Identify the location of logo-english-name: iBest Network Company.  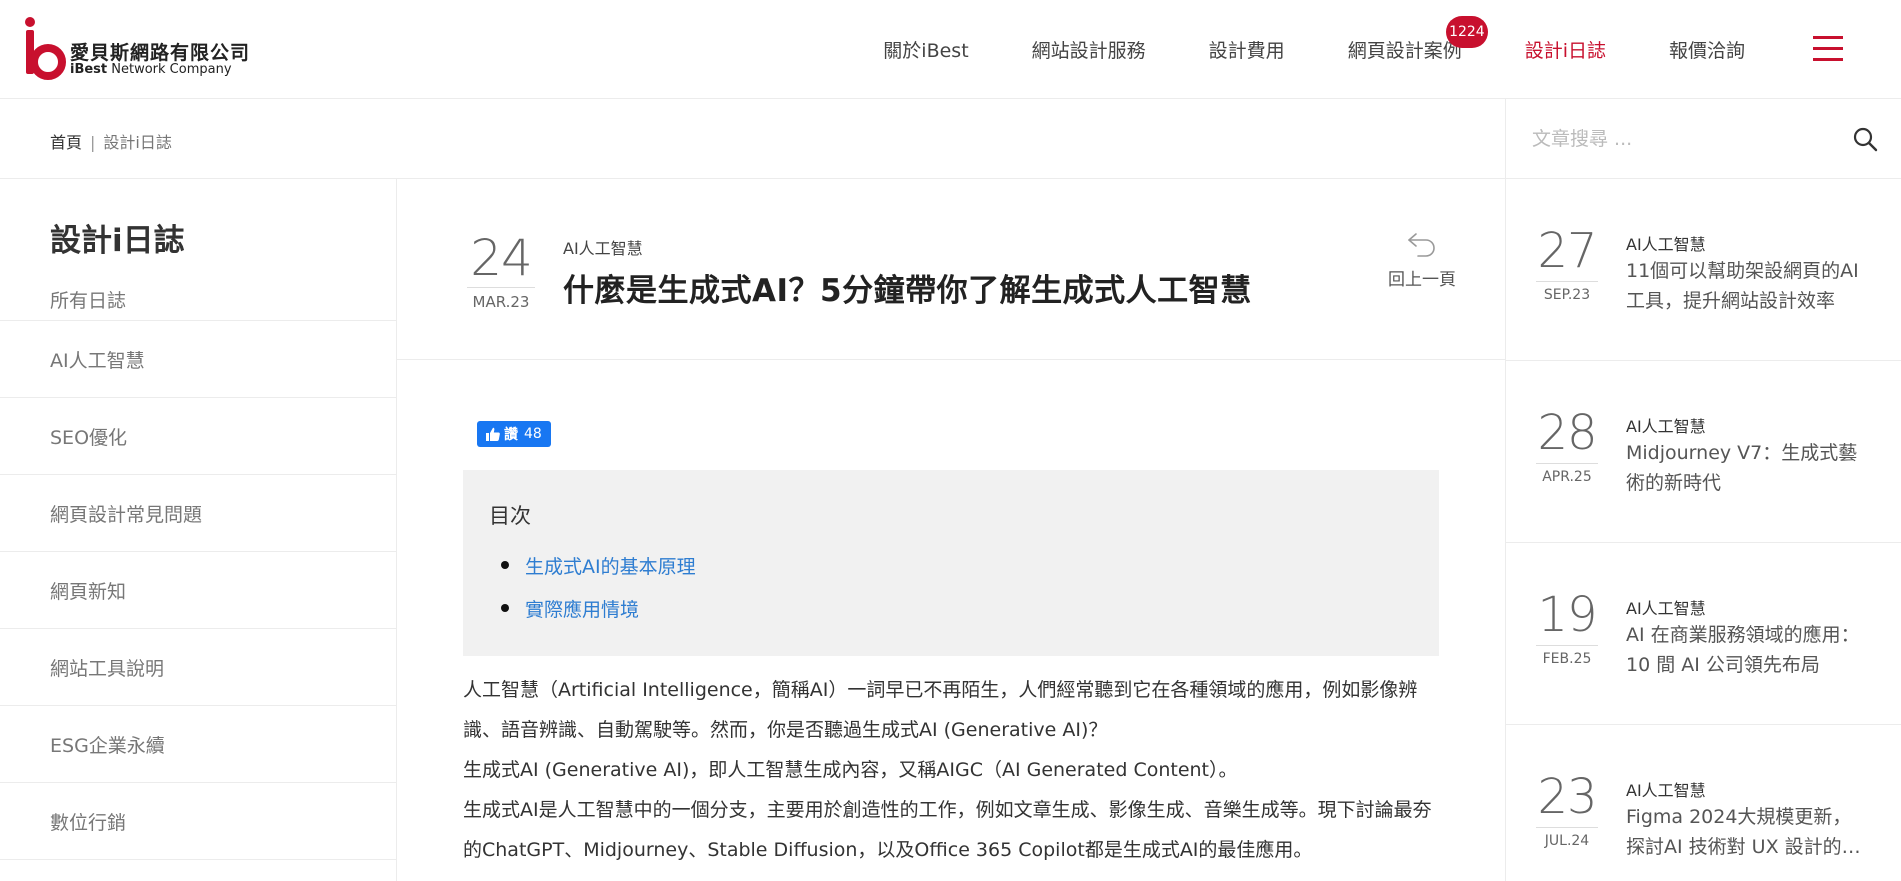
(151, 69).